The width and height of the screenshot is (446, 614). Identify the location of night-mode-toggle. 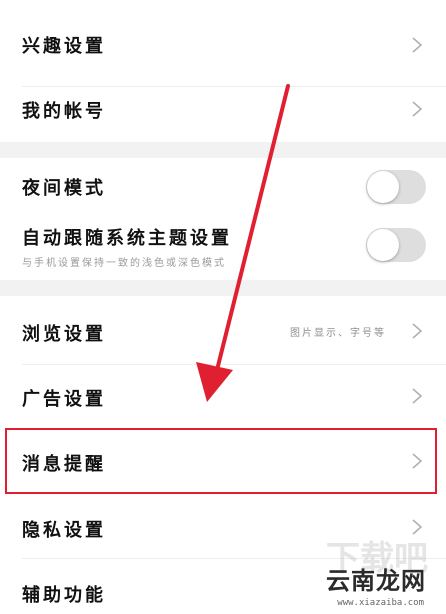
(396, 187).